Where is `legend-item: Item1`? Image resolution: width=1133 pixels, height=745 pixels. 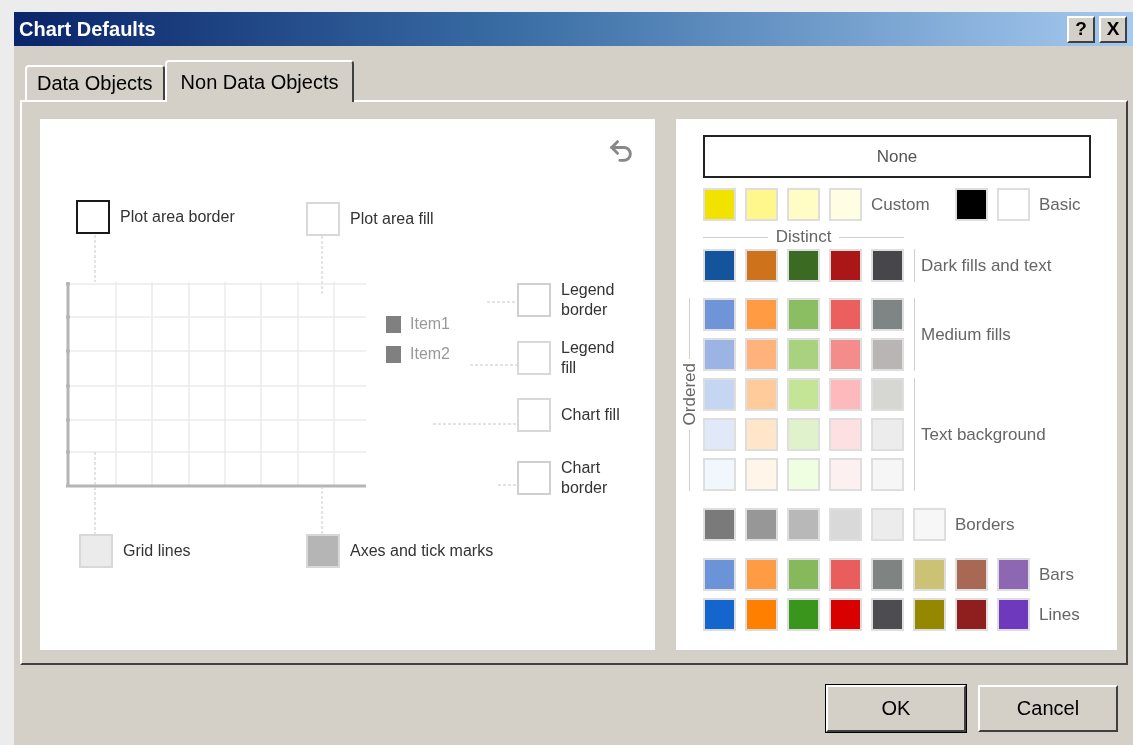
legend-item: Item1 is located at coordinates (430, 324).